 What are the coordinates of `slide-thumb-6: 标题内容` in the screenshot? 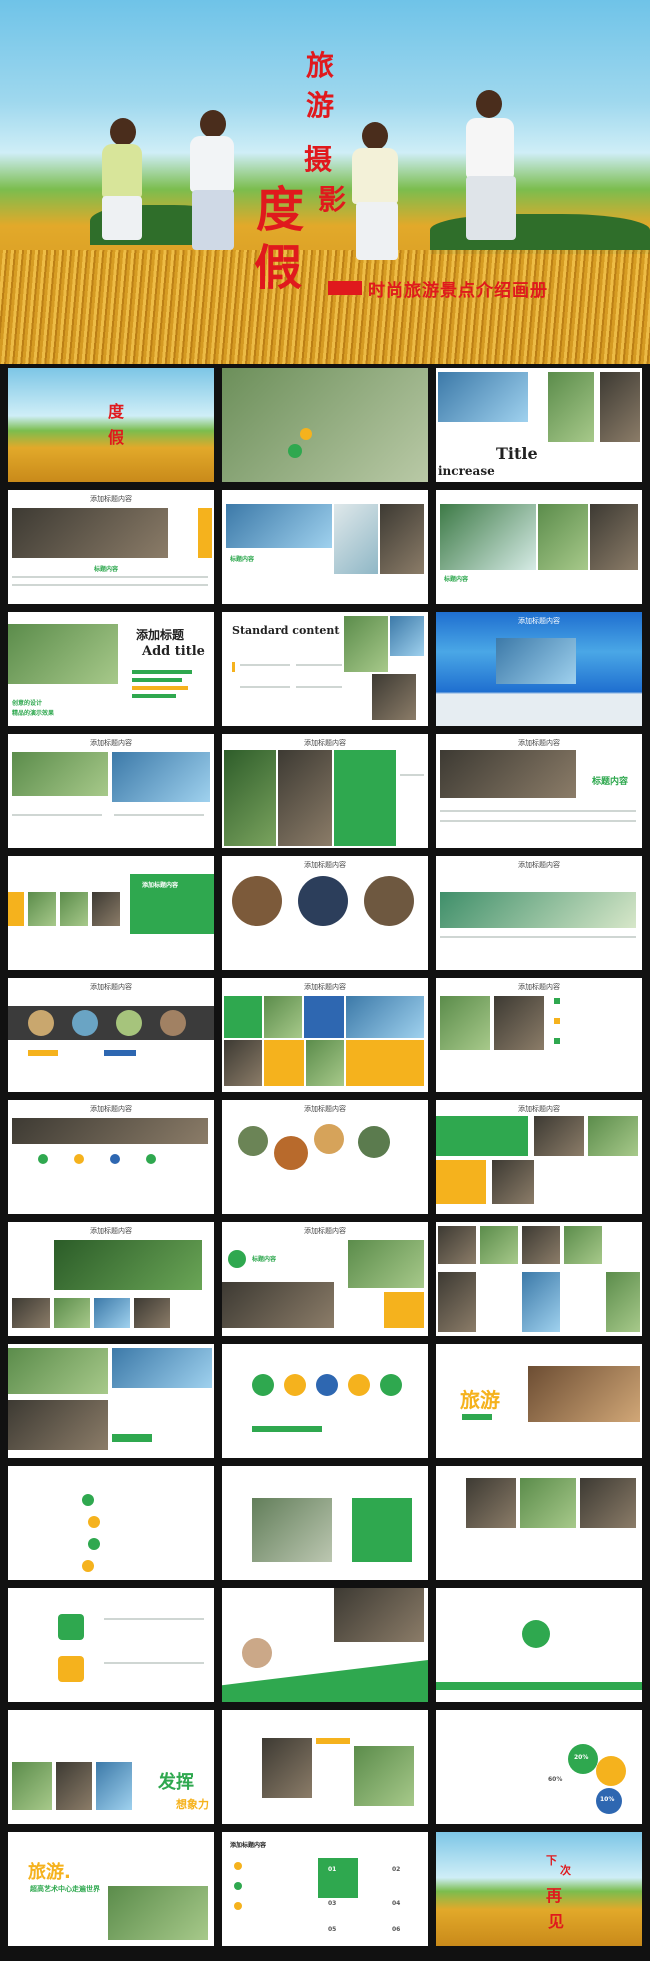 It's located at (539, 547).